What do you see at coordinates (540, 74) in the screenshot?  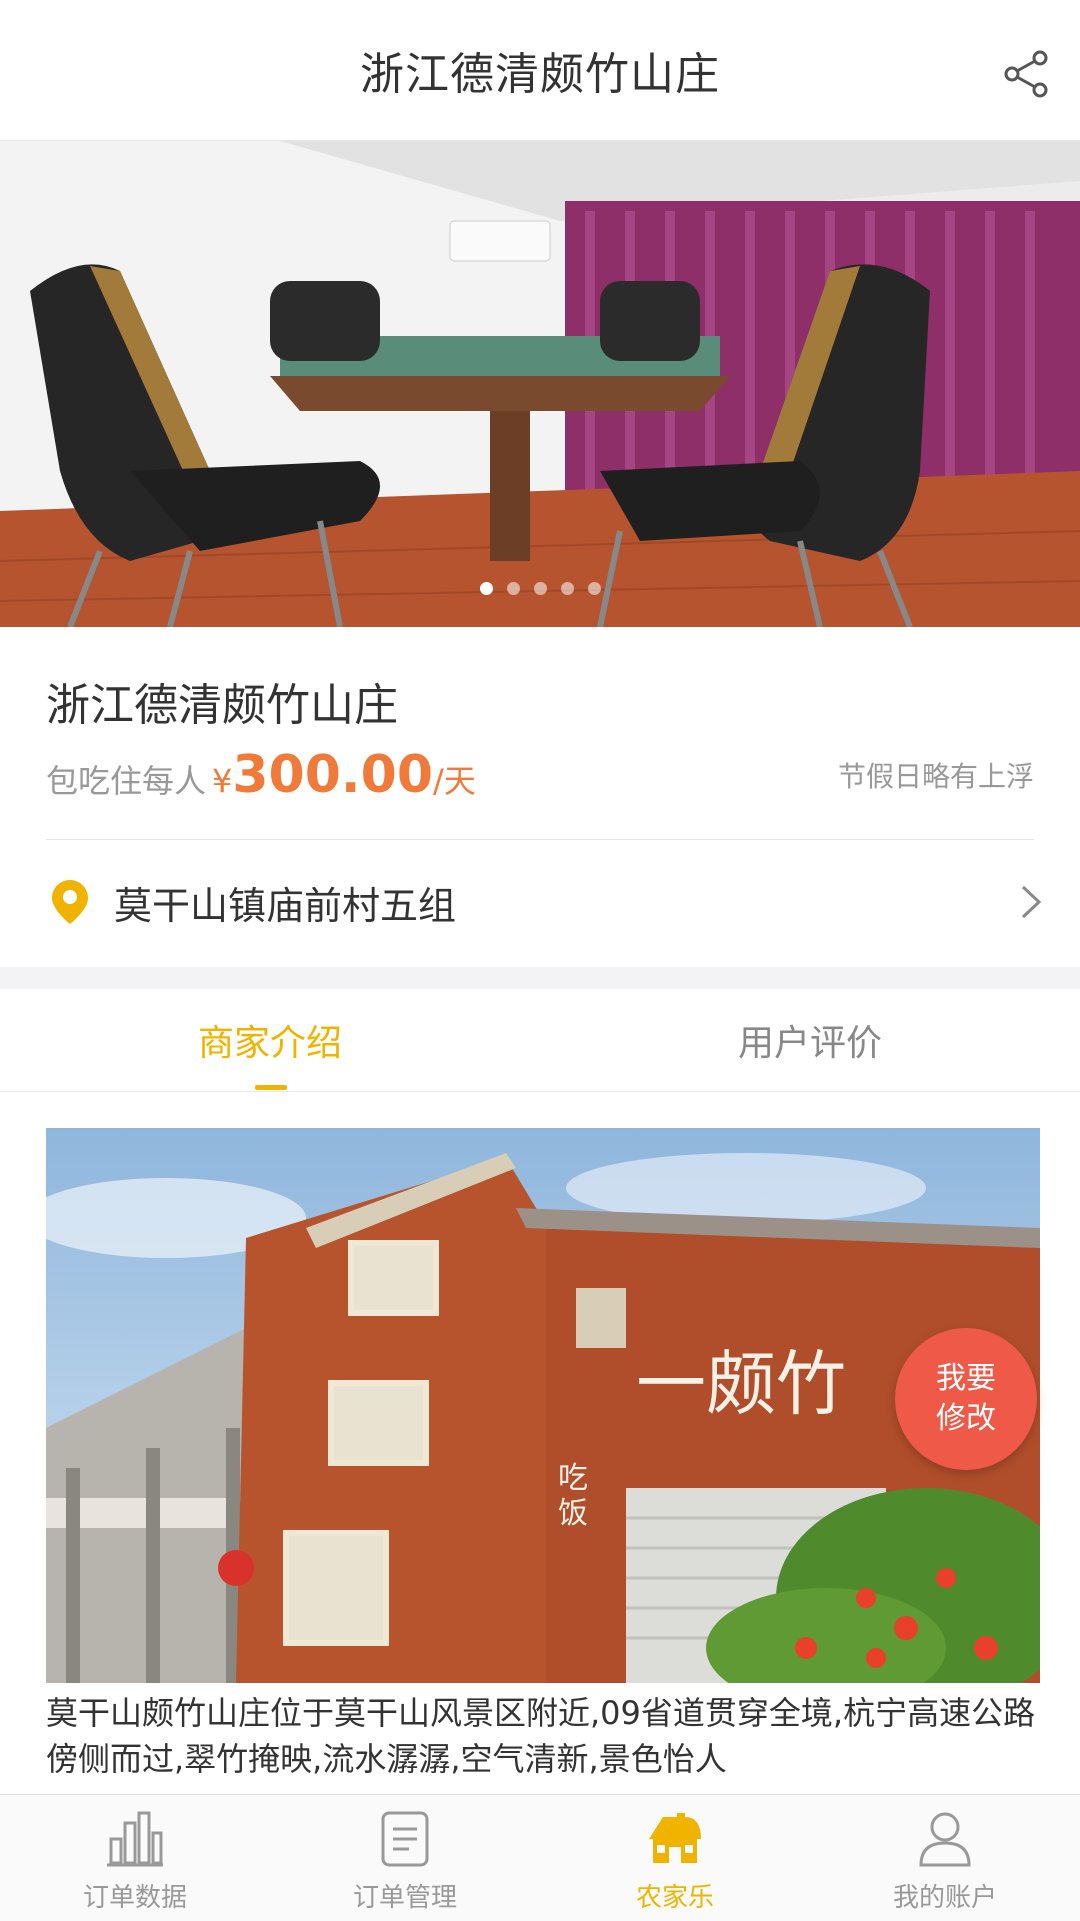 I see `page-title: 浙江德清颇竹山庄` at bounding box center [540, 74].